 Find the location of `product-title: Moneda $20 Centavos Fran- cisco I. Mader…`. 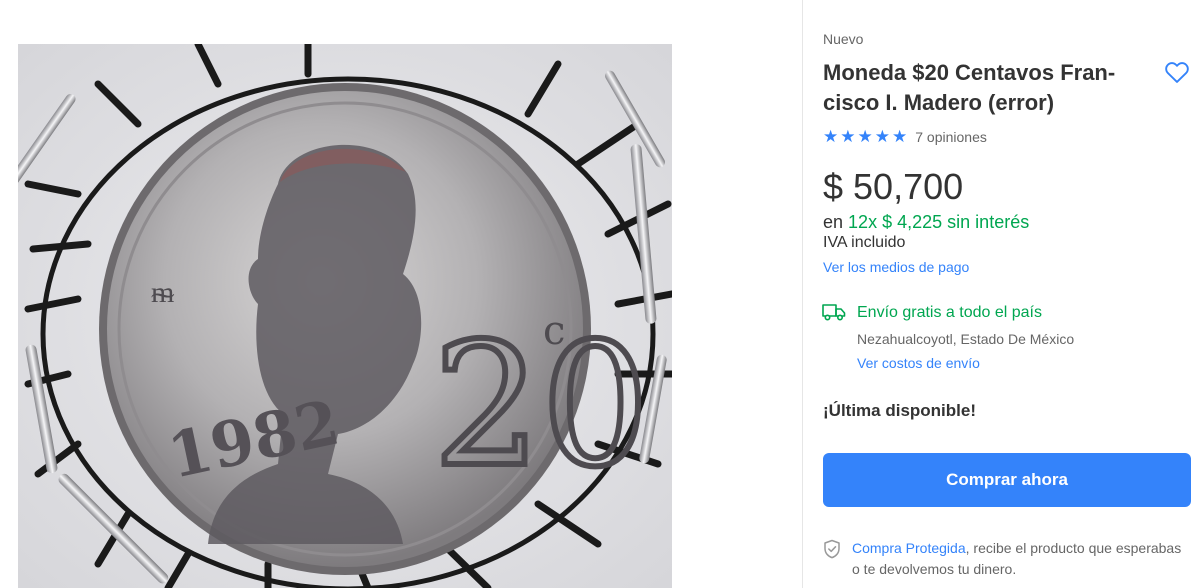

product-title: Moneda $20 Centavos Fran- cisco I. Mader… is located at coordinates (969, 87).